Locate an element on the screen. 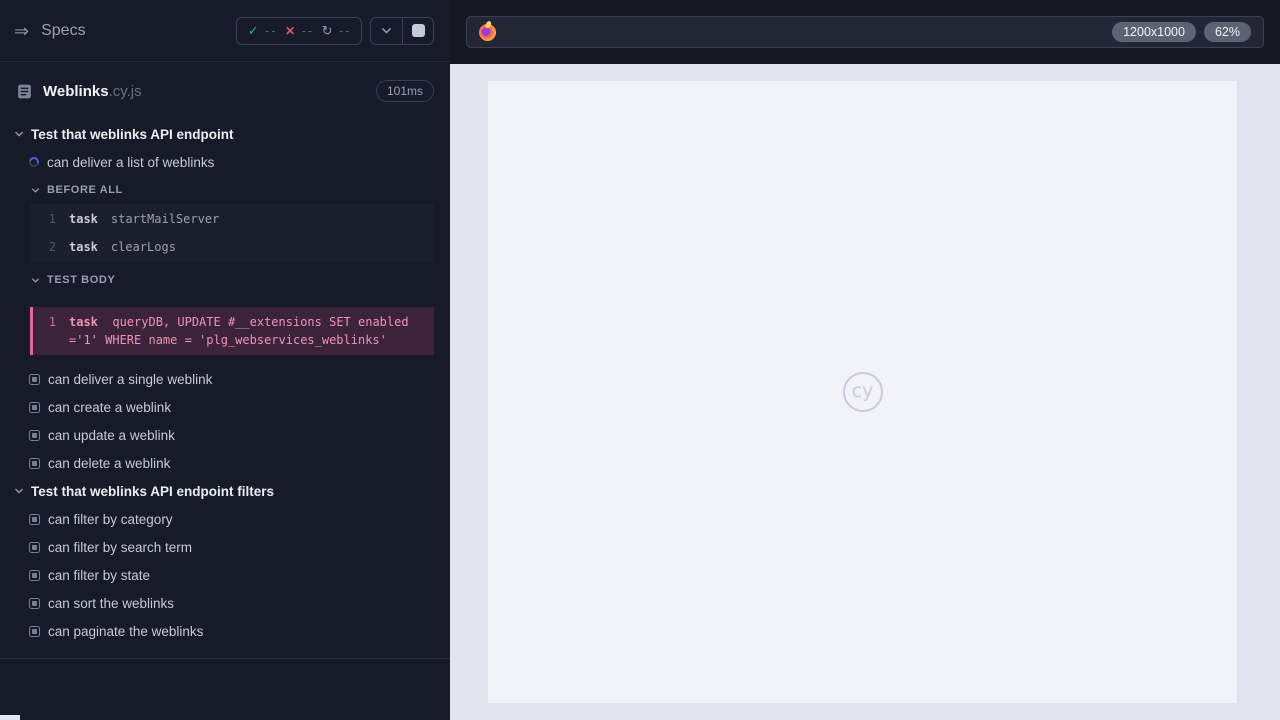  command-row: 1 task startMailServer is located at coordinates (232, 219).